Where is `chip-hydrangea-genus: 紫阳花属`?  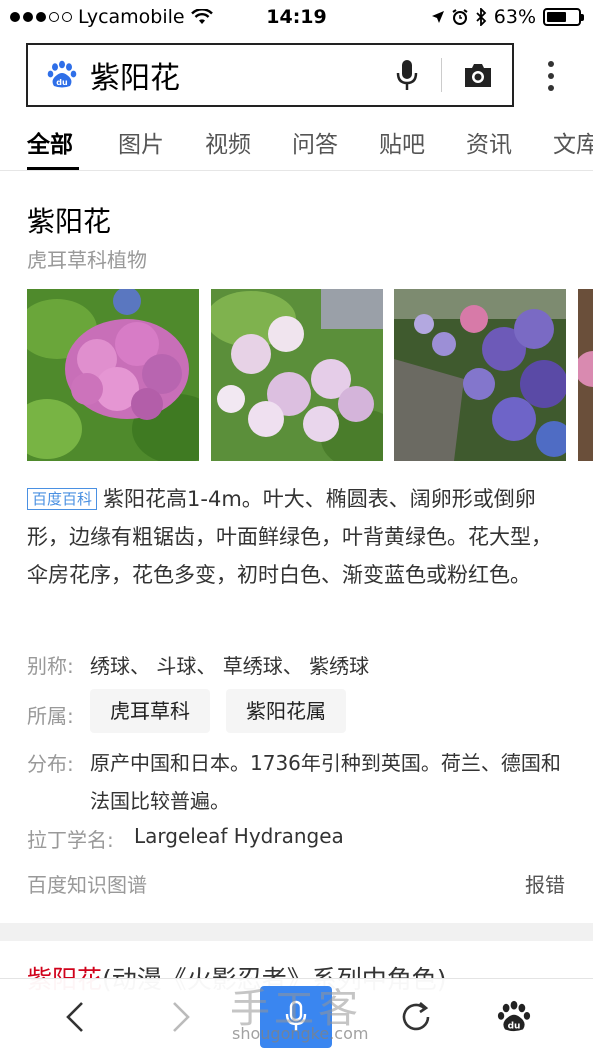
chip-hydrangea-genus: 紫阳花属 is located at coordinates (286, 711).